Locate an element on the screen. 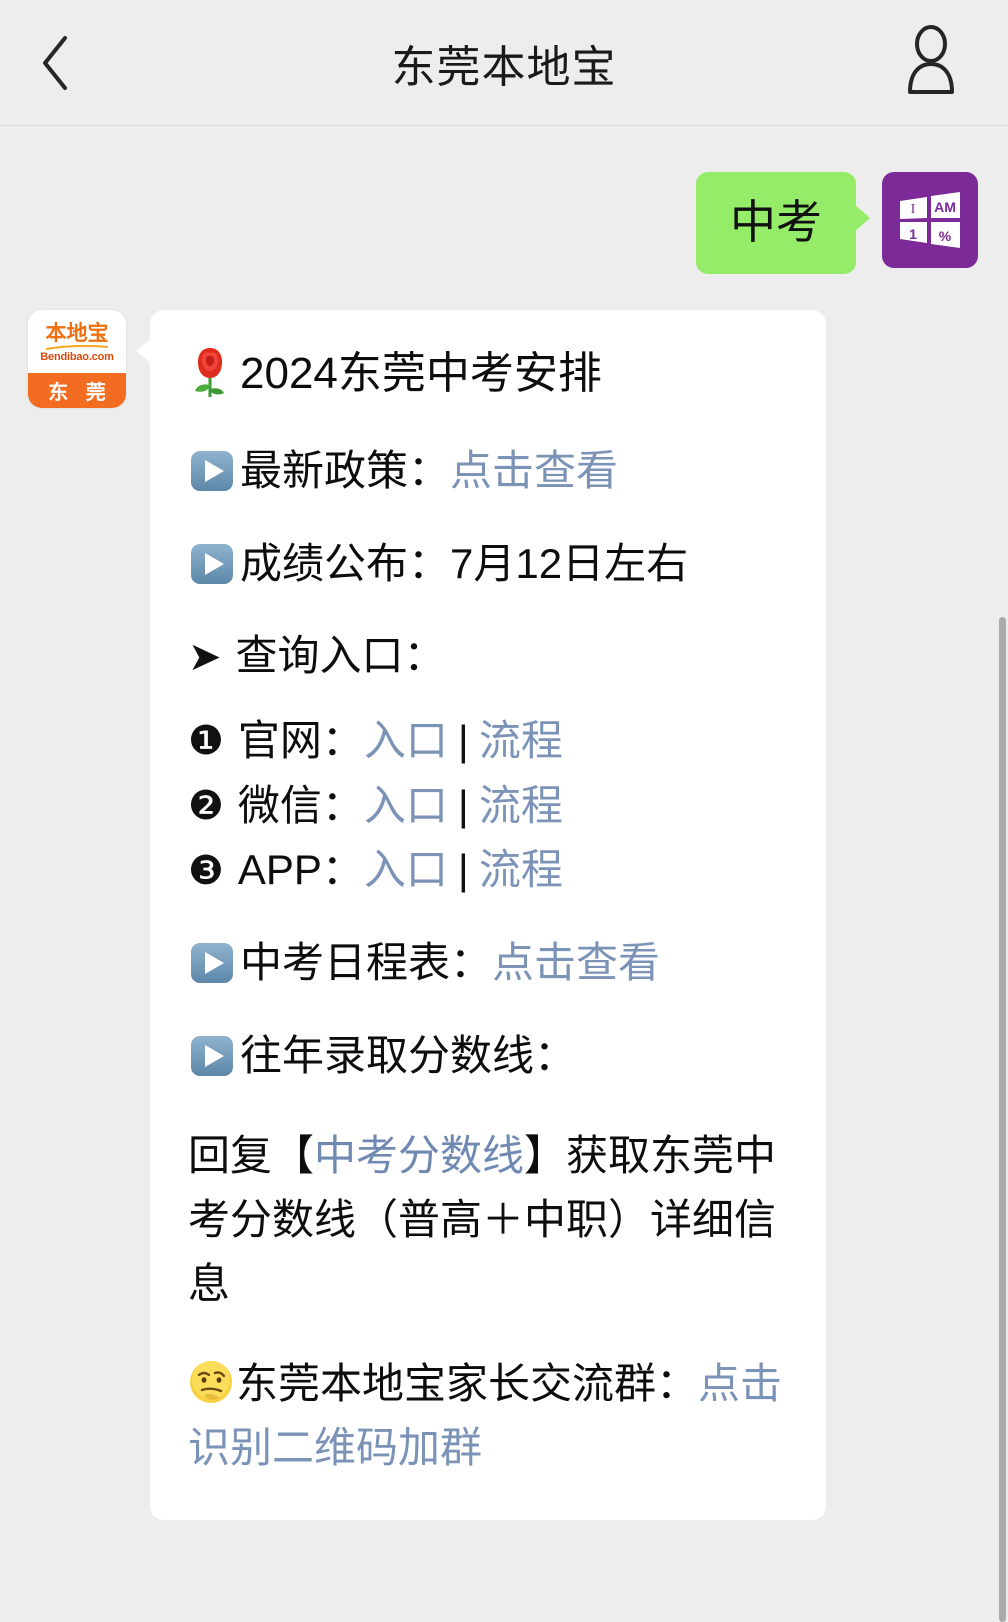  page-title: 东莞本地宝 is located at coordinates (504, 67).